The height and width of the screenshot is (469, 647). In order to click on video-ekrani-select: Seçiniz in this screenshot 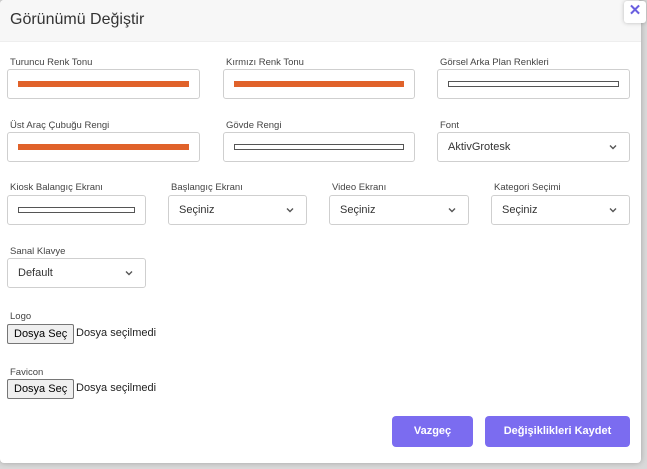, I will do `click(399, 210)`.